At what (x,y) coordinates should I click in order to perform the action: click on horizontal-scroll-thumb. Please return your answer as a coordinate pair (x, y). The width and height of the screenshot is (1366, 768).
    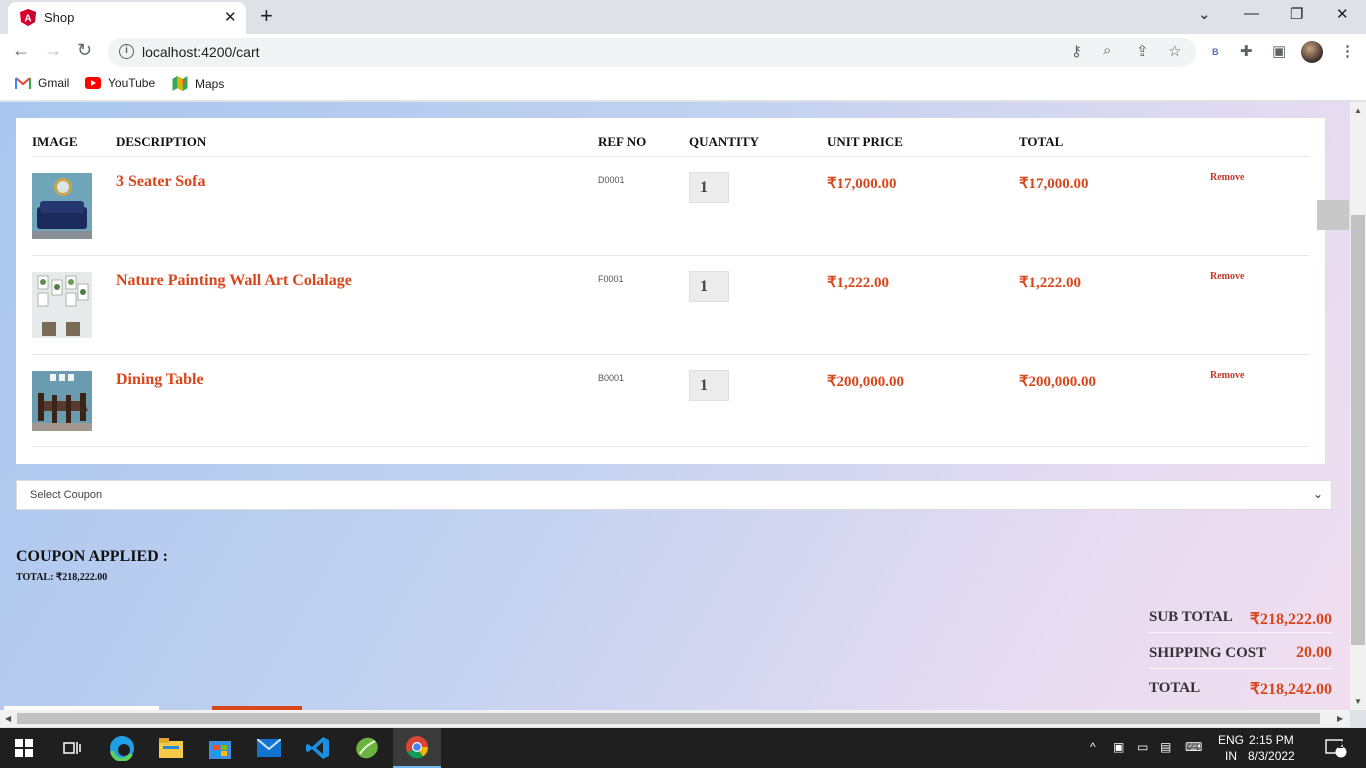
    Looking at the image, I should click on (668, 718).